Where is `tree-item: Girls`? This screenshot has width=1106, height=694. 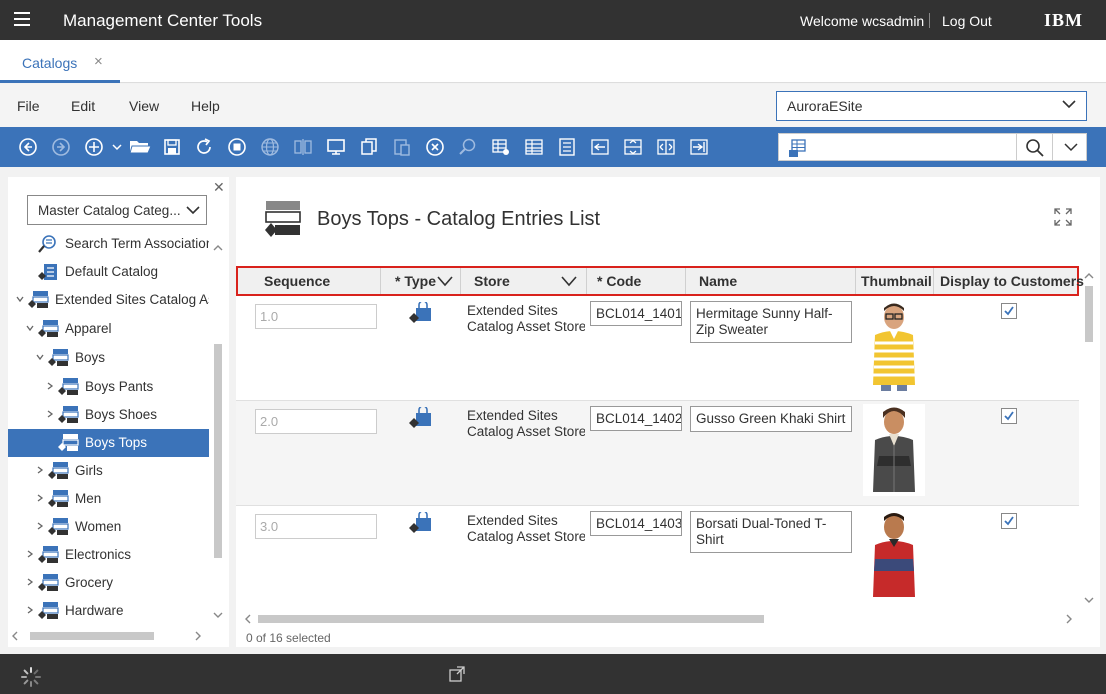
tree-item: Girls is located at coordinates (108, 471).